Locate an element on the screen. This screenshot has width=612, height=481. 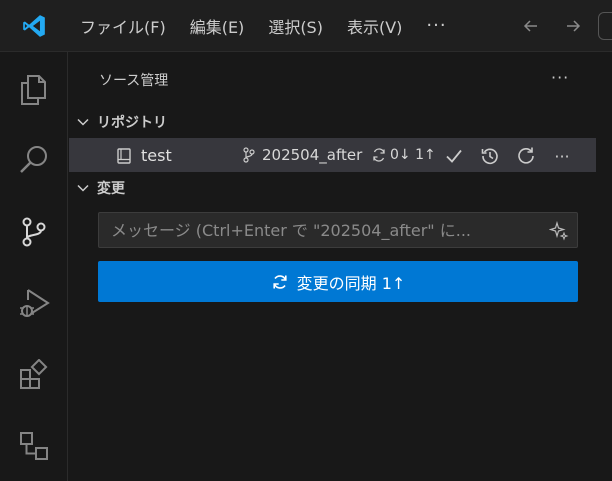
repository-name: test is located at coordinates (156, 155).